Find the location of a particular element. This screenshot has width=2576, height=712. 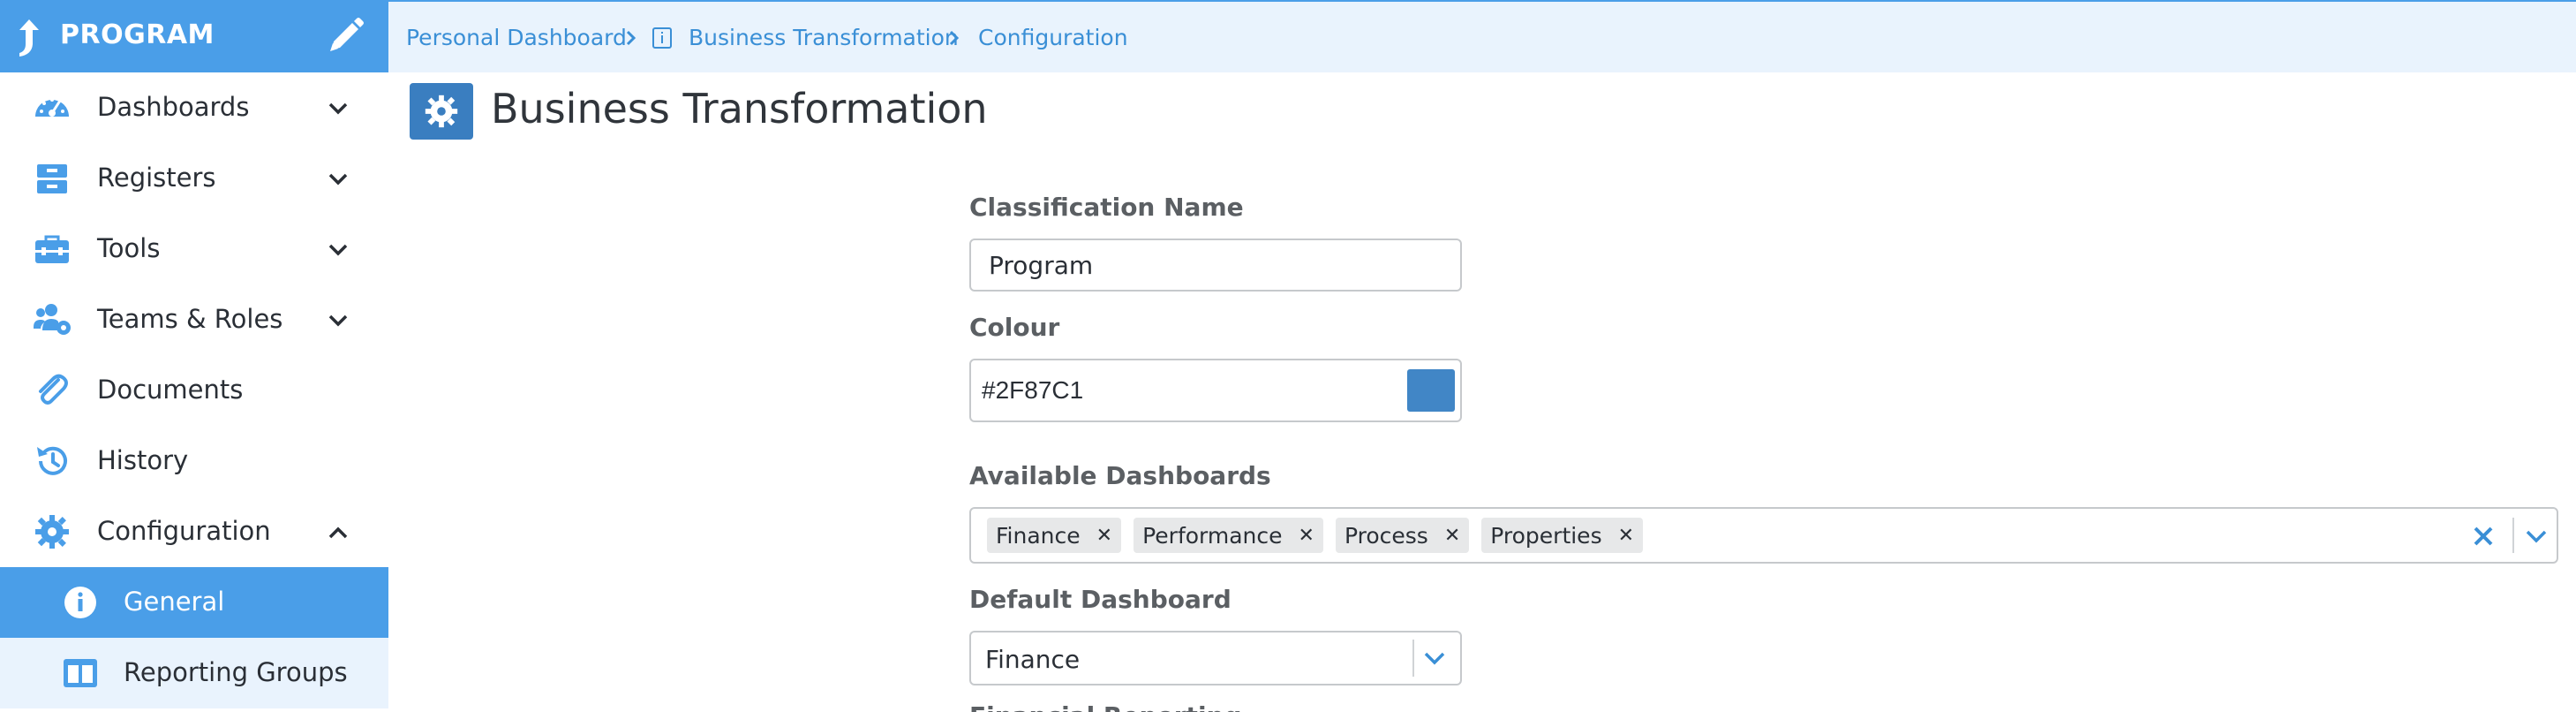

sidebar-item-label: Teams & Roles is located at coordinates (190, 319).